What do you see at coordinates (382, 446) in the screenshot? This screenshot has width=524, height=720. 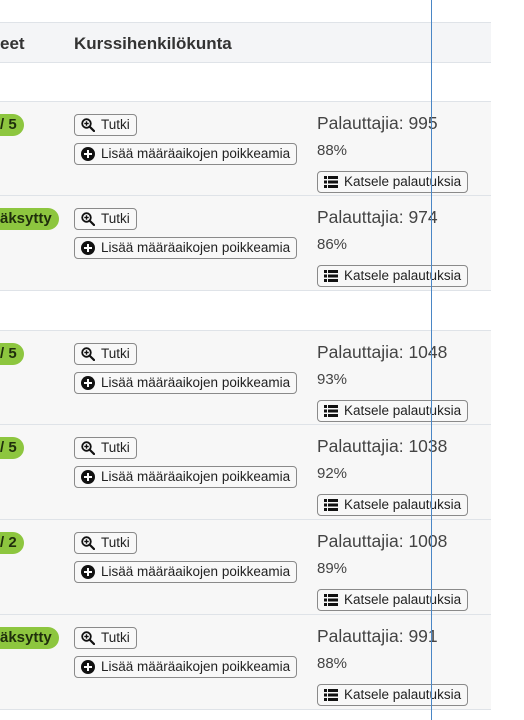 I see `submitter-count: Palauttajia: 1038` at bounding box center [382, 446].